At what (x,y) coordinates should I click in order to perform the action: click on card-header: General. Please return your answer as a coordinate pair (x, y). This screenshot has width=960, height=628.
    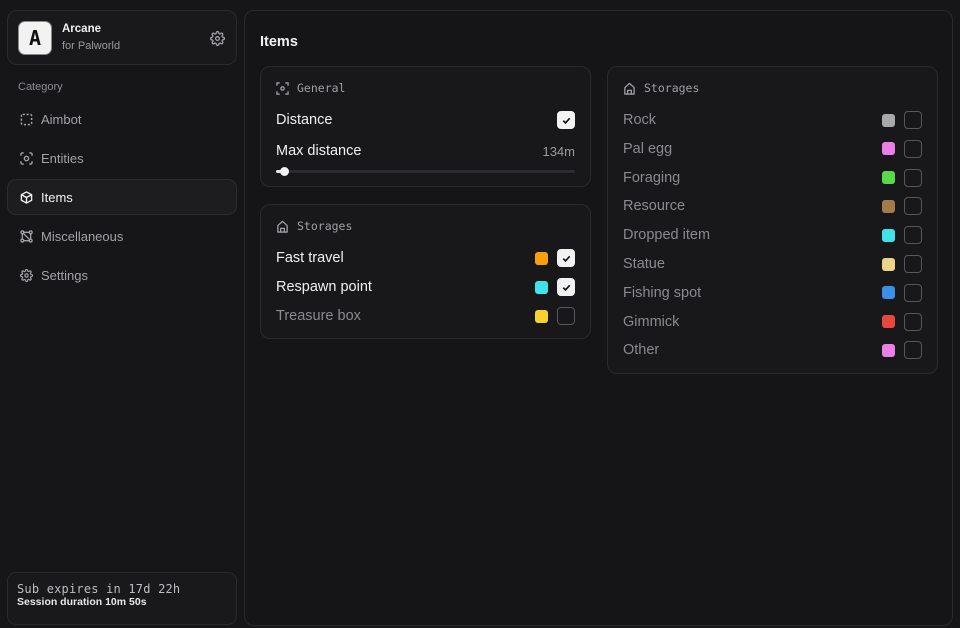
    Looking at the image, I should click on (310, 88).